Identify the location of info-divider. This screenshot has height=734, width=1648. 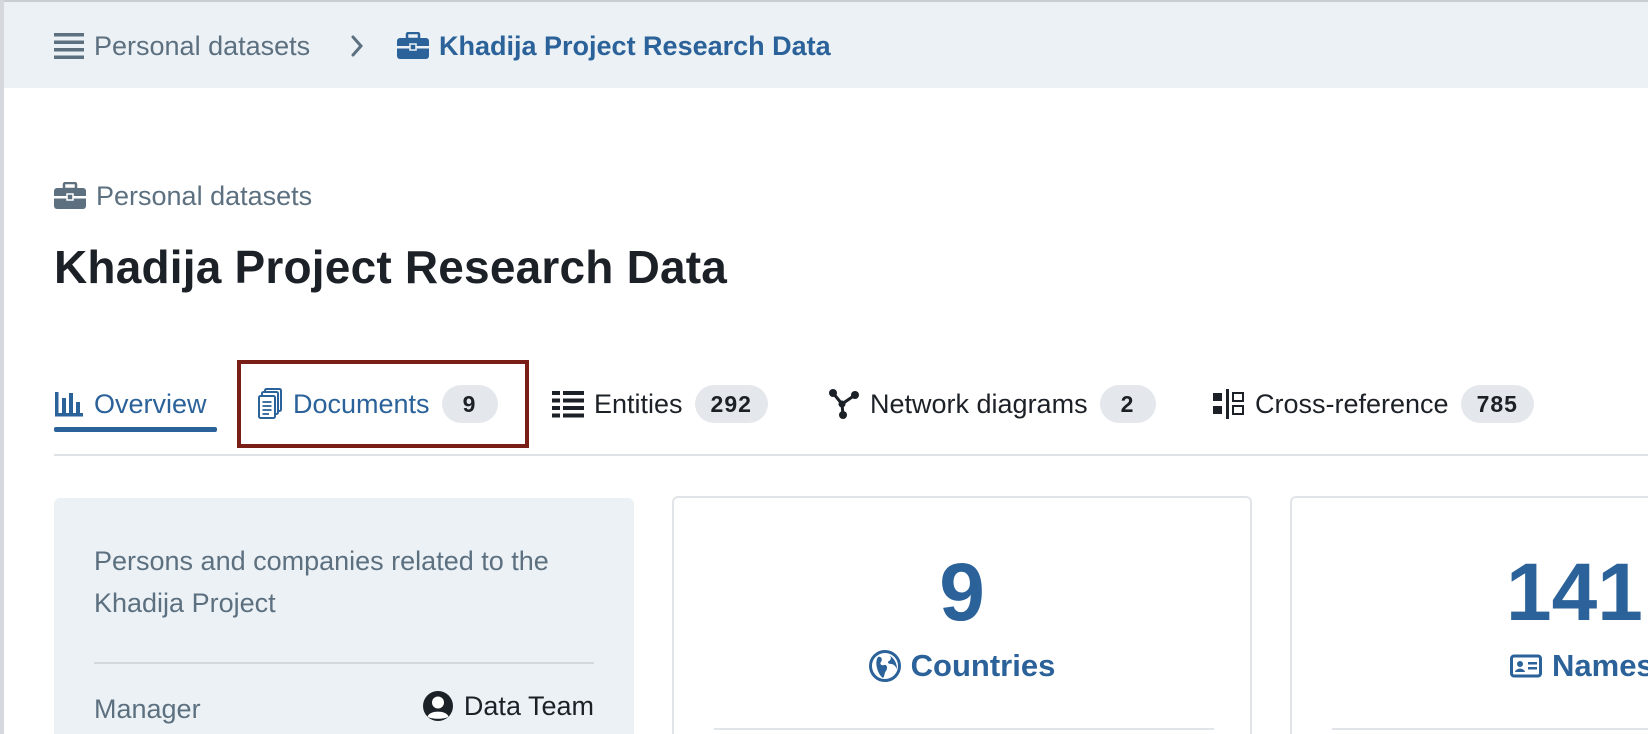
(344, 663).